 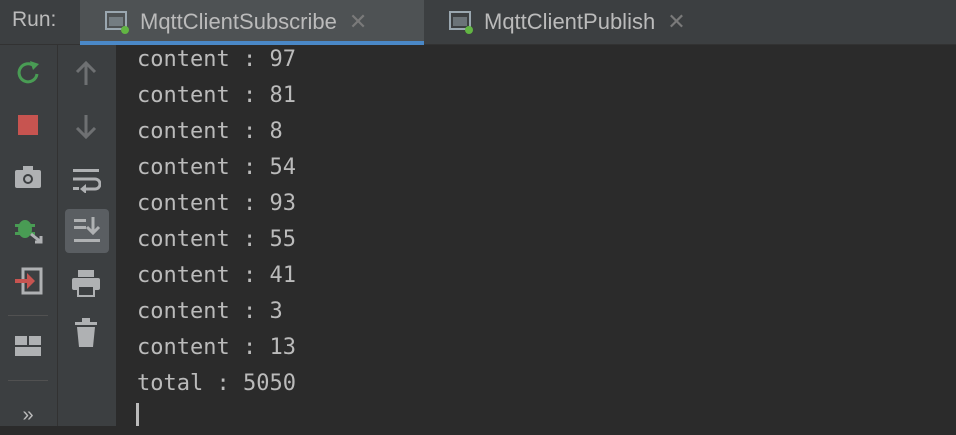 I want to click on rerun-button, so click(x=28, y=74).